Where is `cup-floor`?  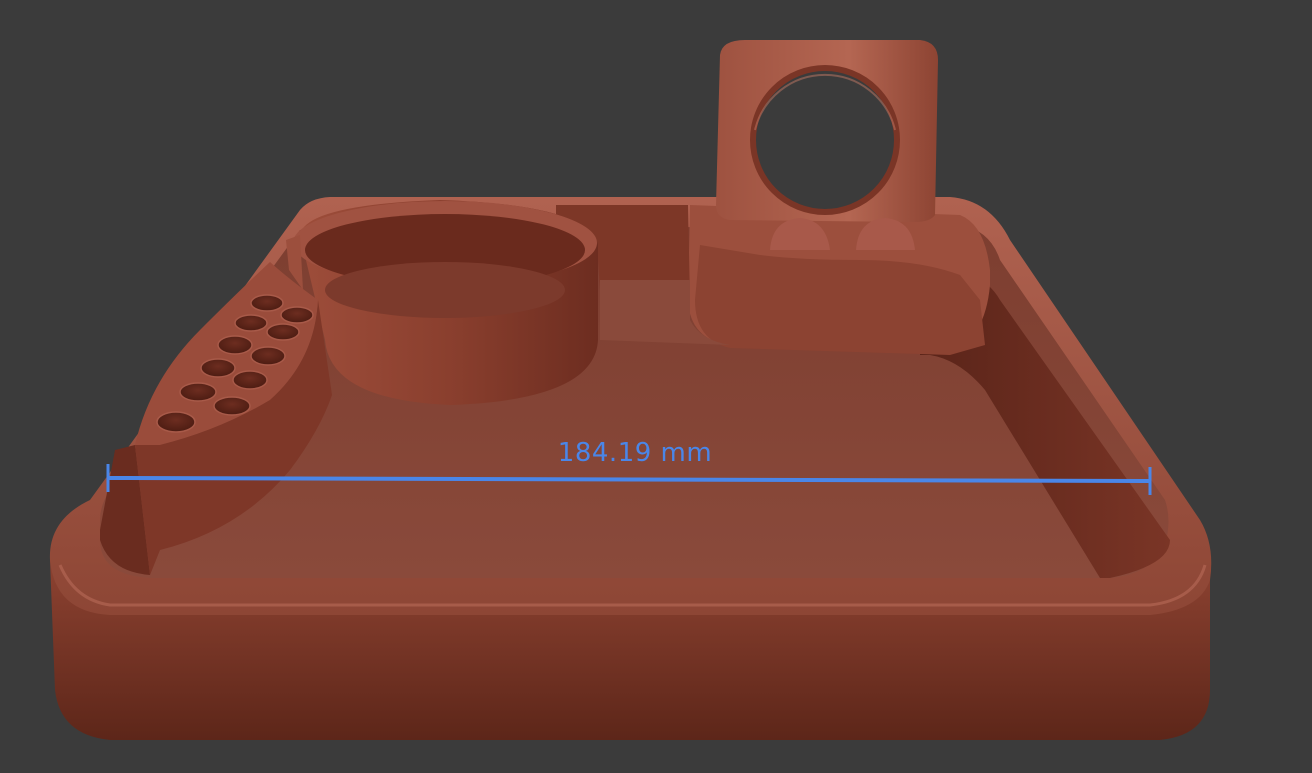 cup-floor is located at coordinates (445, 290).